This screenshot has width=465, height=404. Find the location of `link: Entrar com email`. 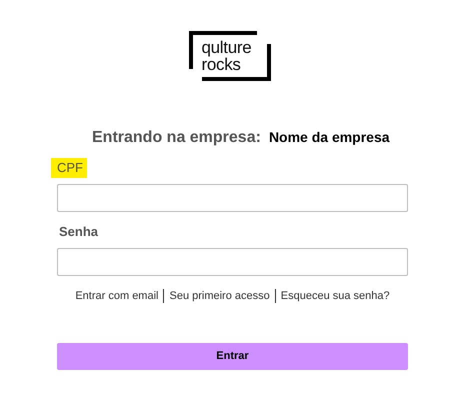

link: Entrar com email is located at coordinates (116, 296).